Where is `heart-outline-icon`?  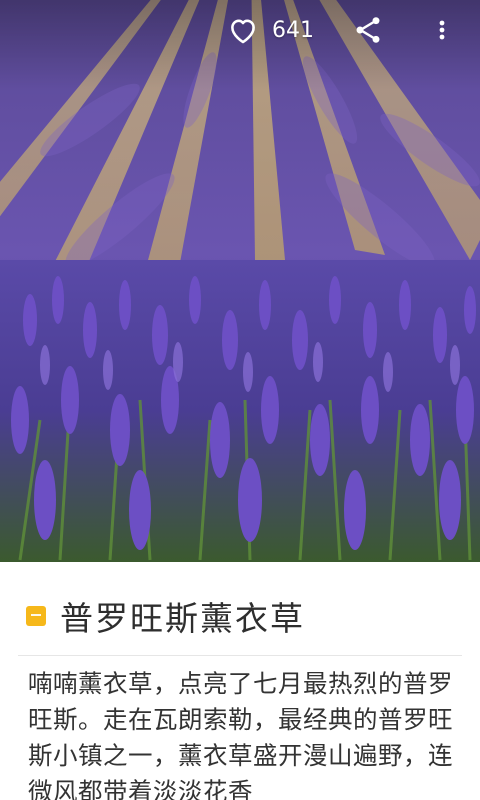
heart-outline-icon is located at coordinates (243, 31).